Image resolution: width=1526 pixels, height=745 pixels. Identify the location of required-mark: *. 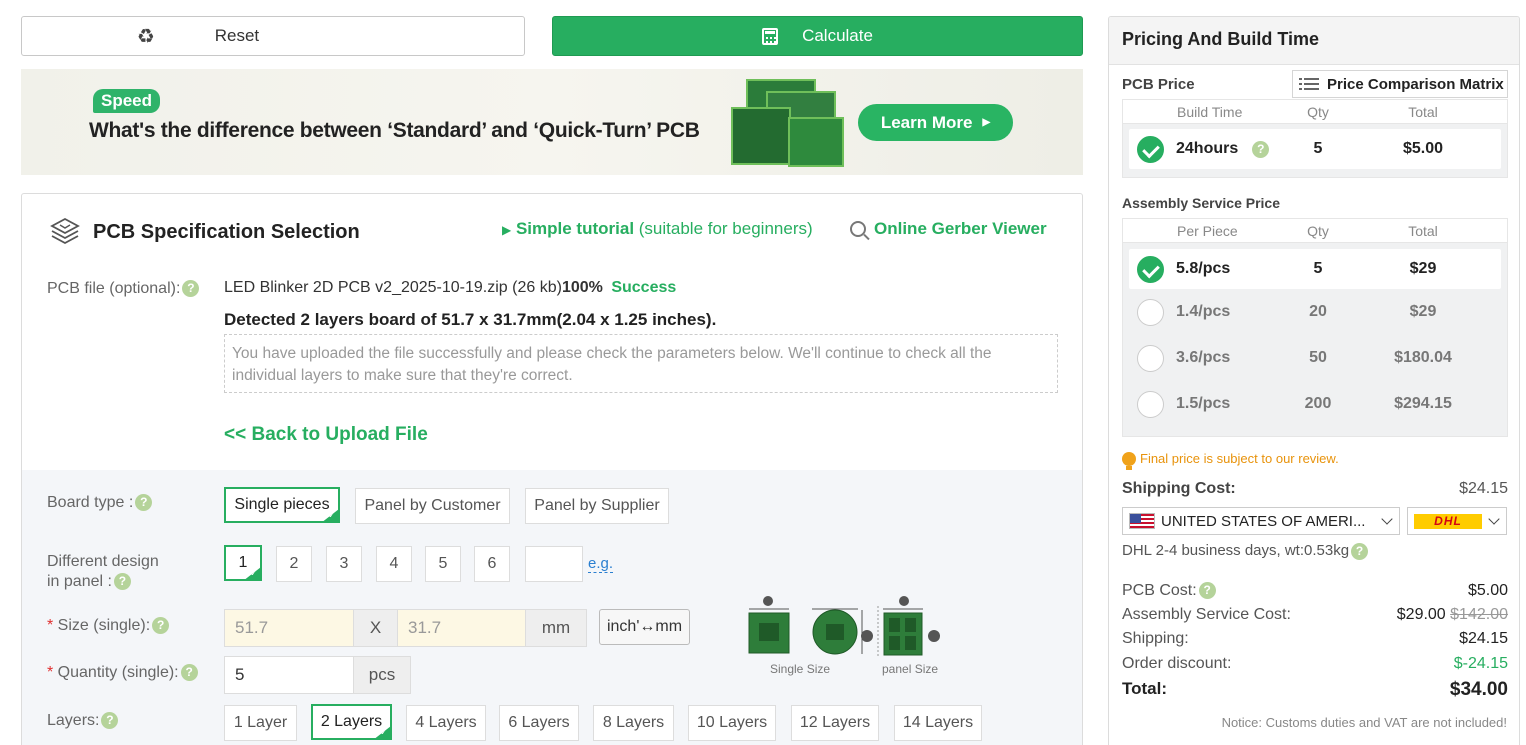
(52, 625).